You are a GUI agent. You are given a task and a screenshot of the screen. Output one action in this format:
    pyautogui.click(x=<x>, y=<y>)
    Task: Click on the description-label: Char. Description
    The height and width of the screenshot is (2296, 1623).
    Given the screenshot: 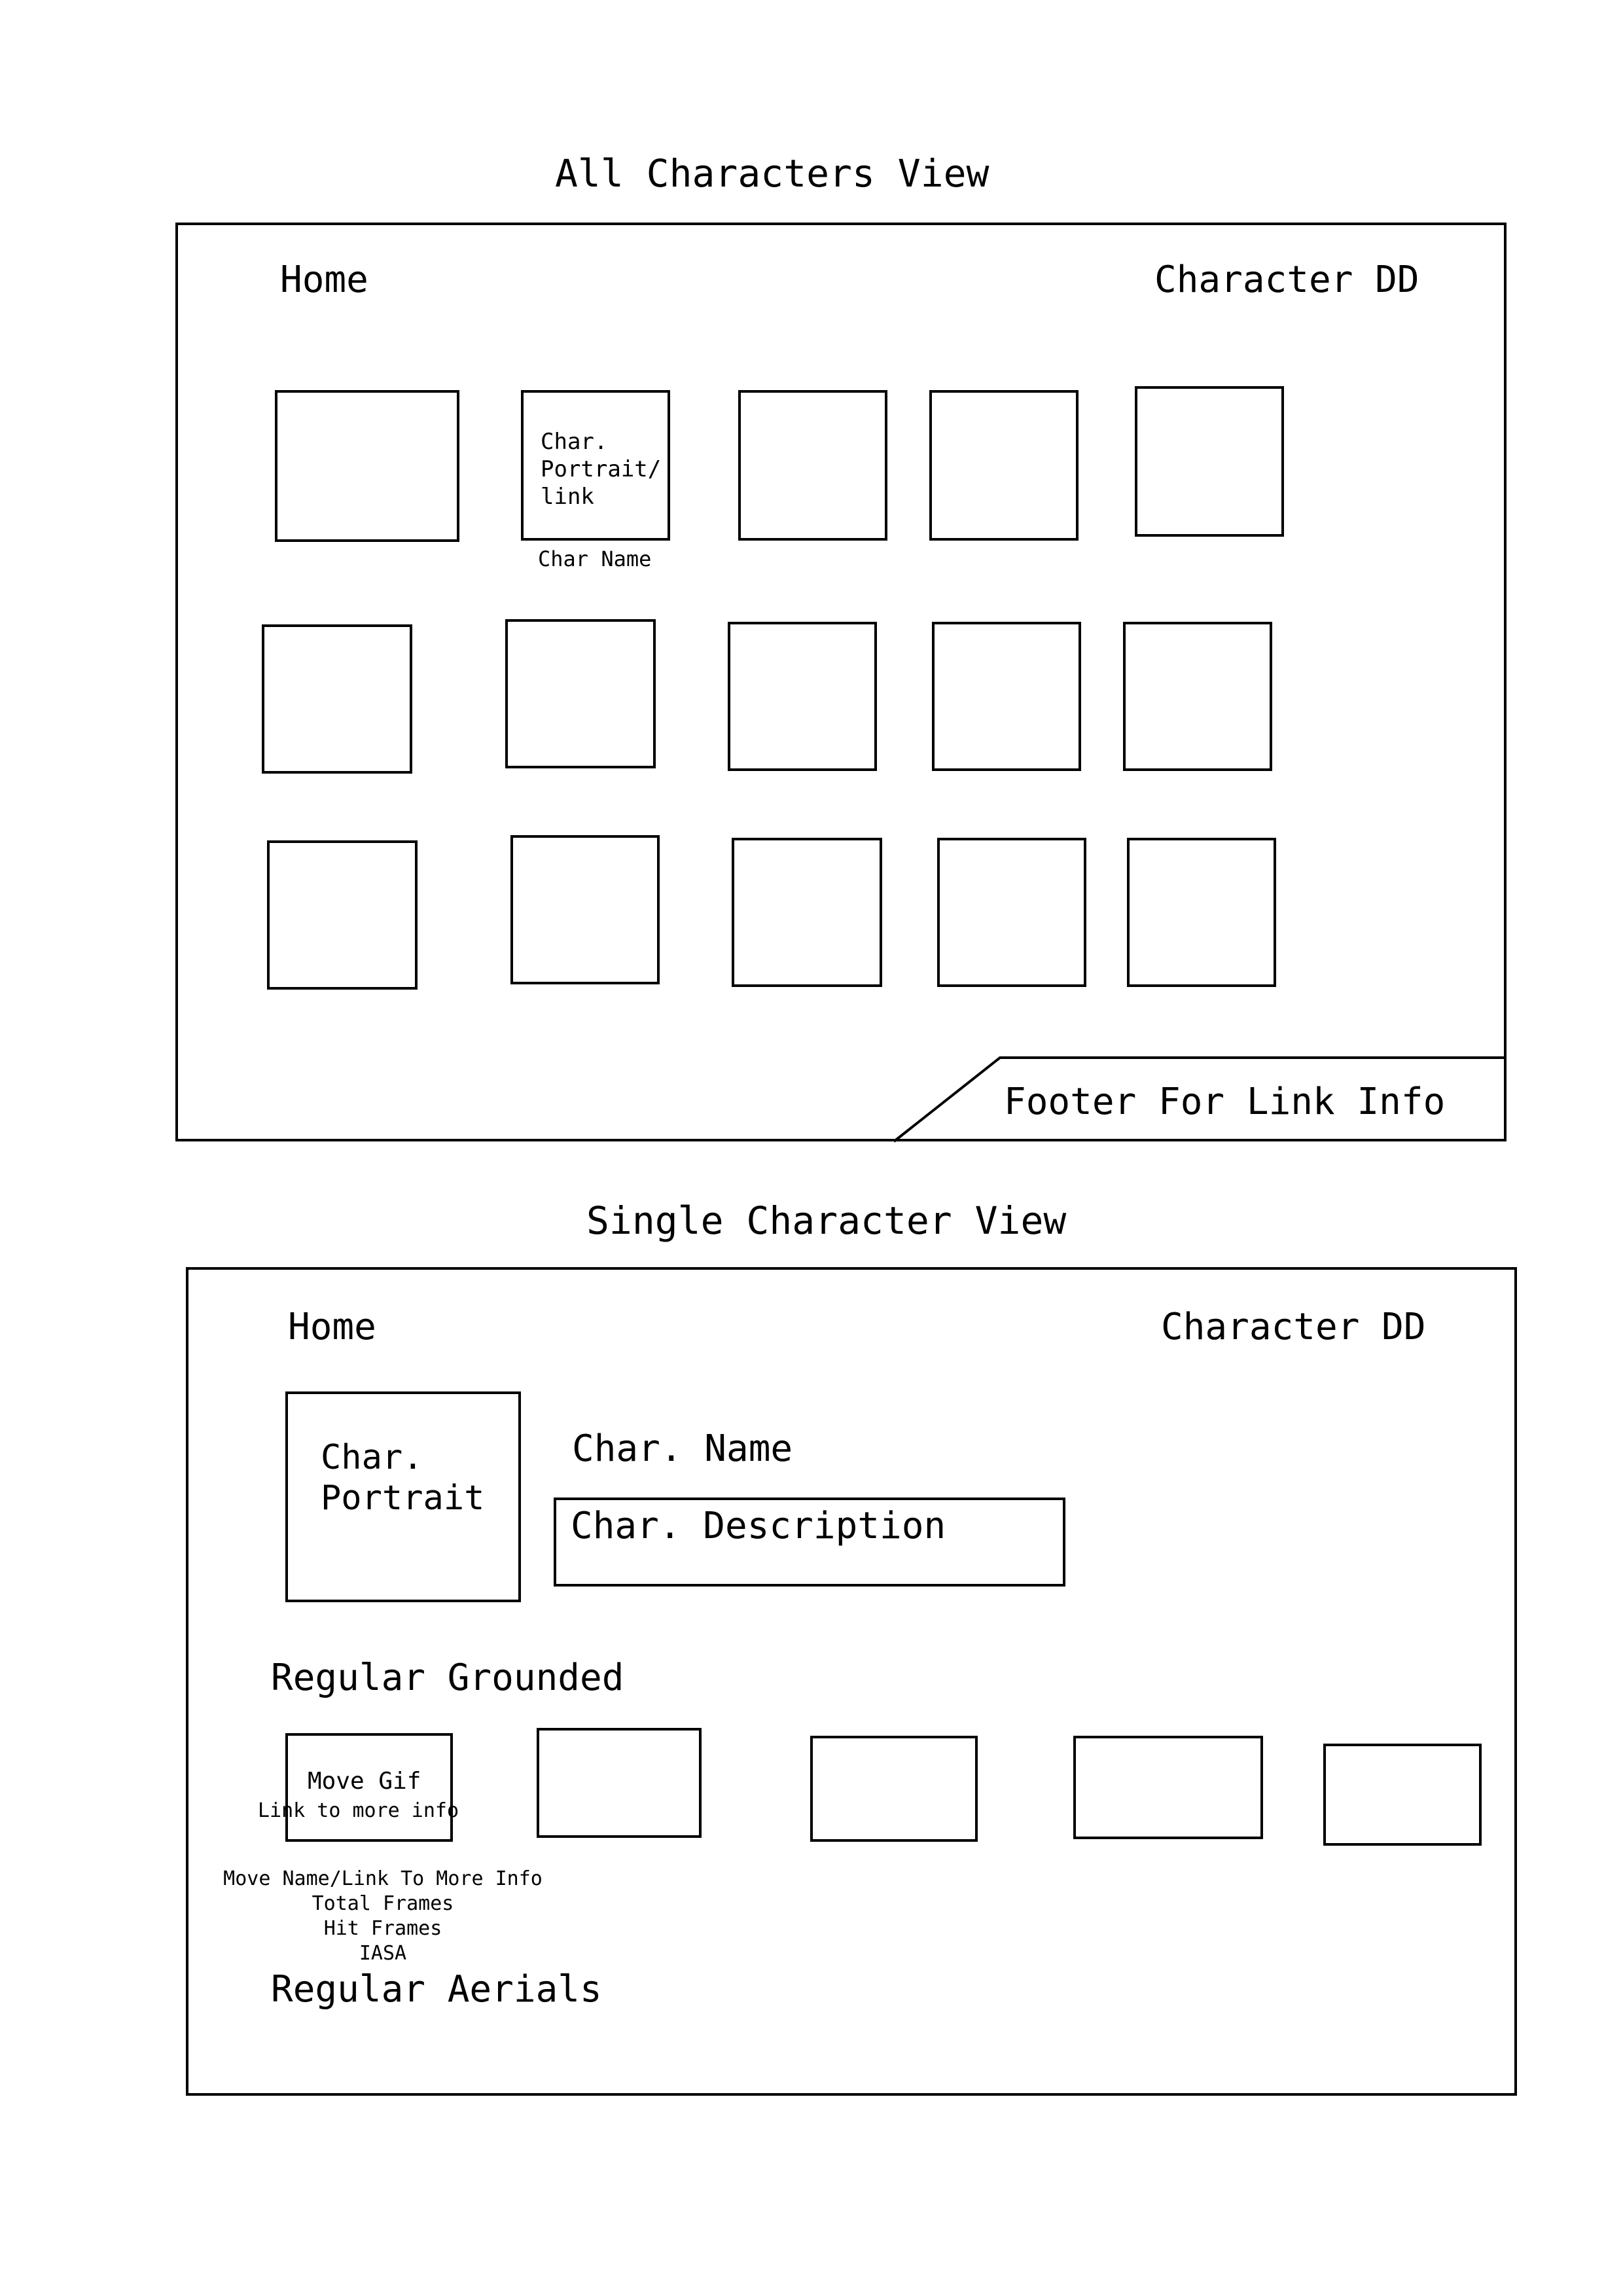 What is the action you would take?
    pyautogui.click(x=759, y=1526)
    